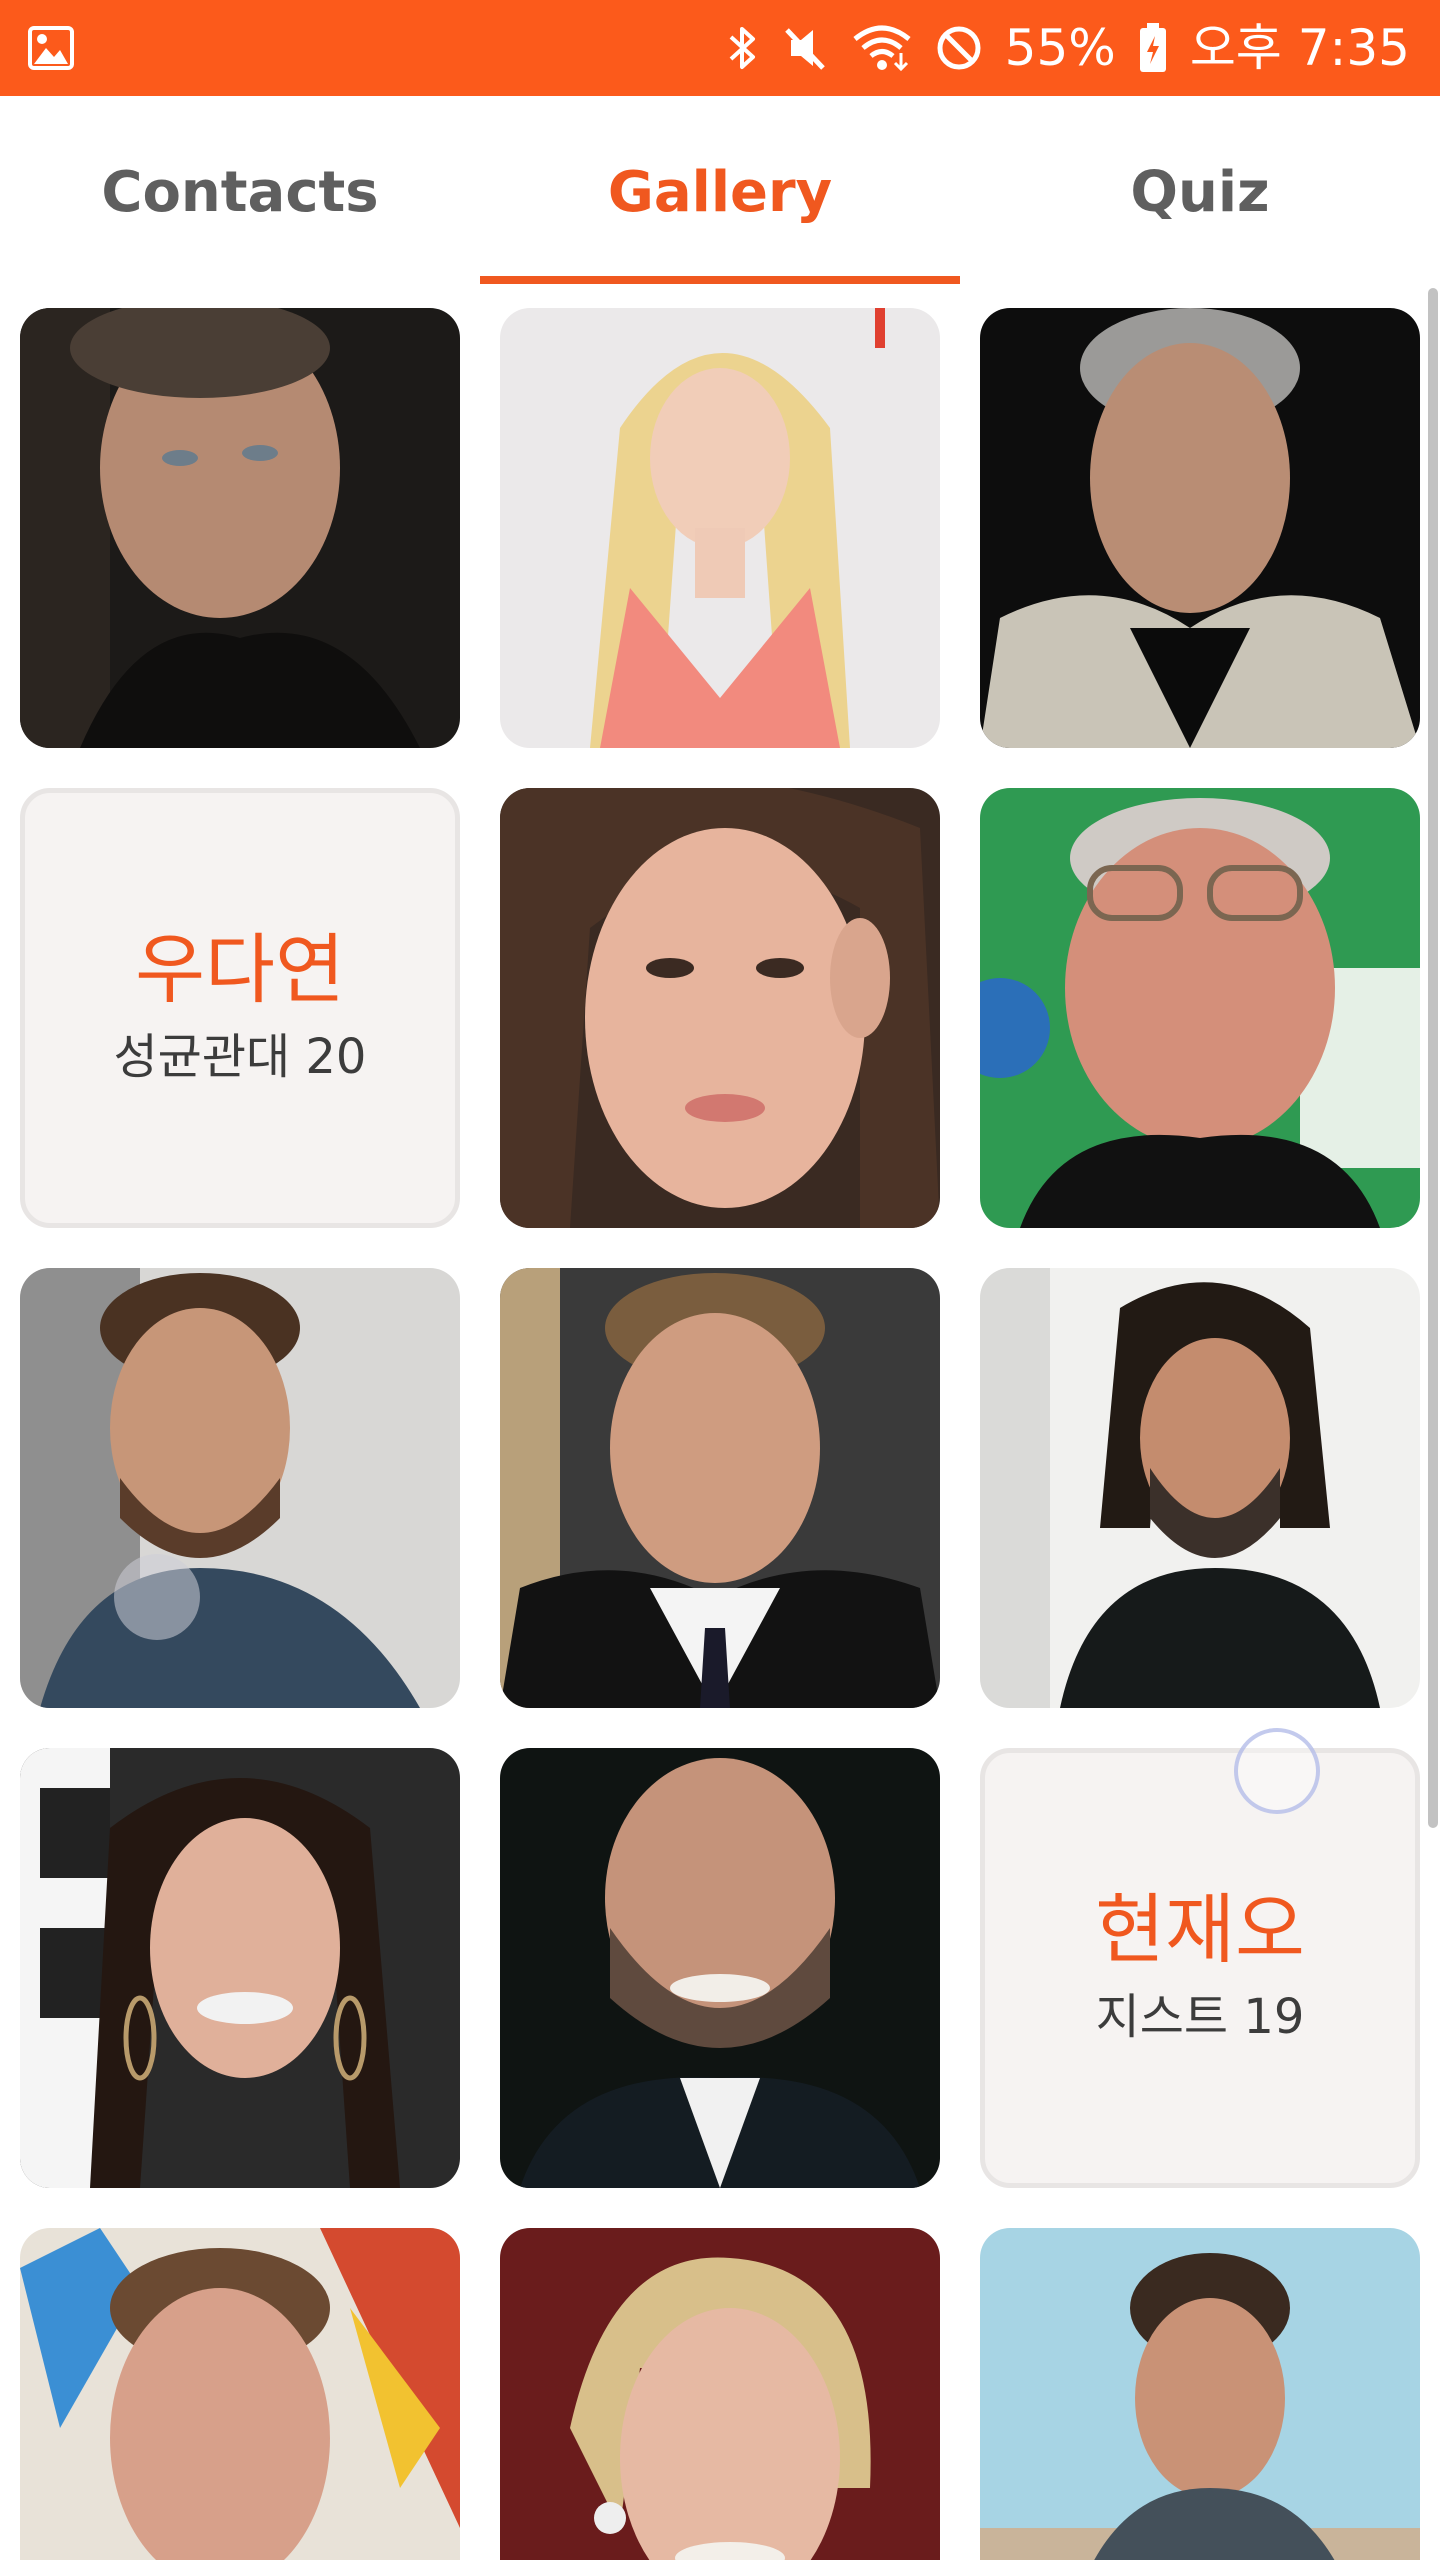 The width and height of the screenshot is (1440, 2560). I want to click on tab-bar: Contacts Gallery Quiz, so click(720, 192).